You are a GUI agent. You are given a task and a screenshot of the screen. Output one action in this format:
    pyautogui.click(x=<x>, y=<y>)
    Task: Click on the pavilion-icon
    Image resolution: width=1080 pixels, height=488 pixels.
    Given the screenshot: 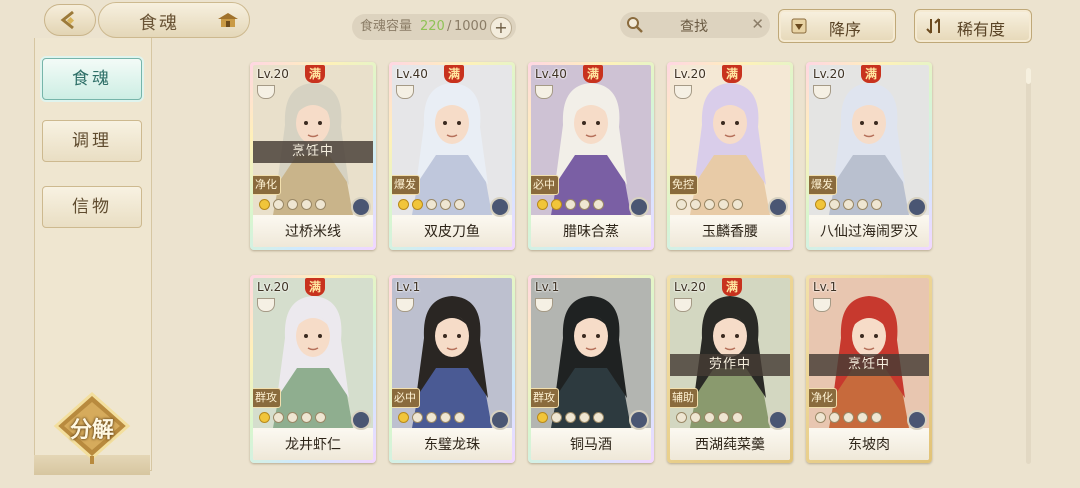 What is the action you would take?
    pyautogui.click(x=228, y=20)
    